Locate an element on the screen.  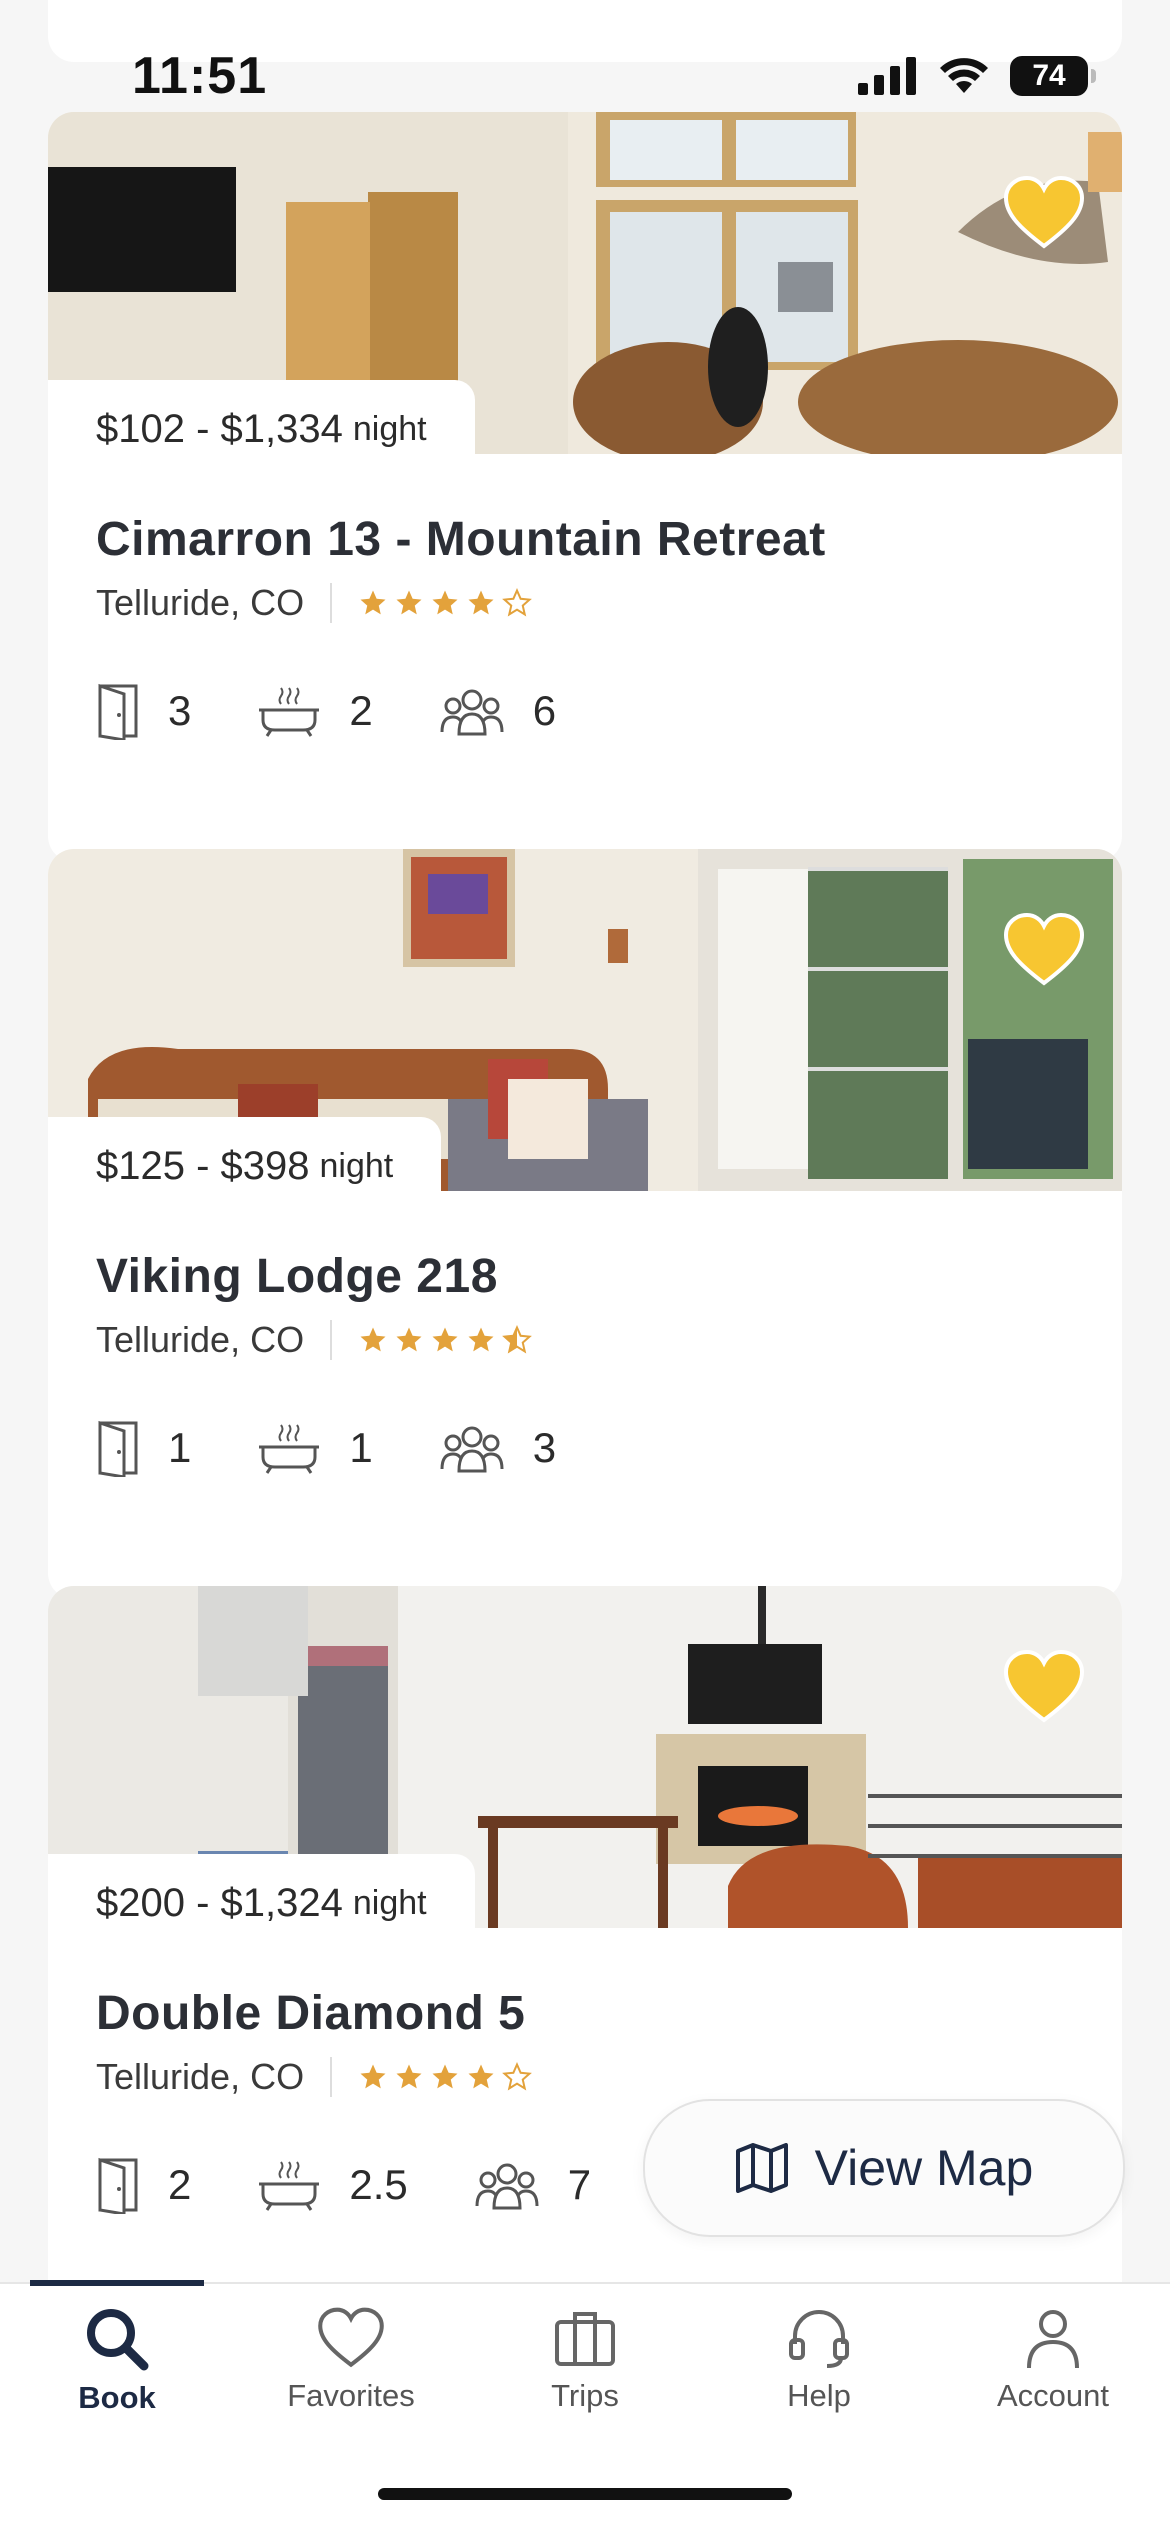
tab-help: Help is located at coordinates (819, 2364).